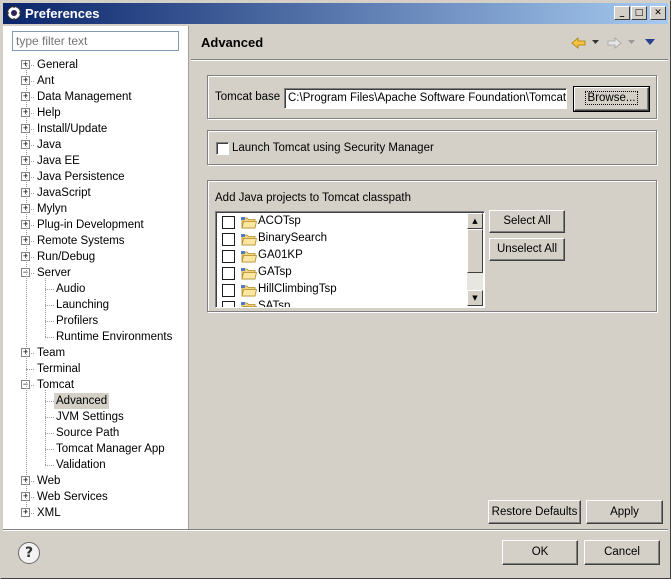 The height and width of the screenshot is (579, 671). I want to click on maximize-button: □, so click(639, 13).